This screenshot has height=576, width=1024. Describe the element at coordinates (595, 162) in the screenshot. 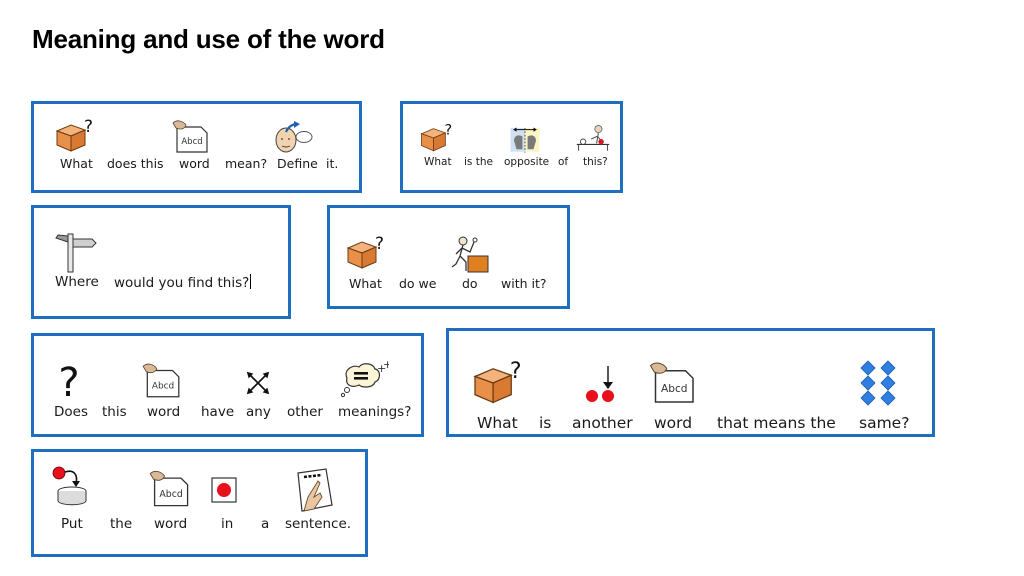

I see `card-word: this?` at that location.